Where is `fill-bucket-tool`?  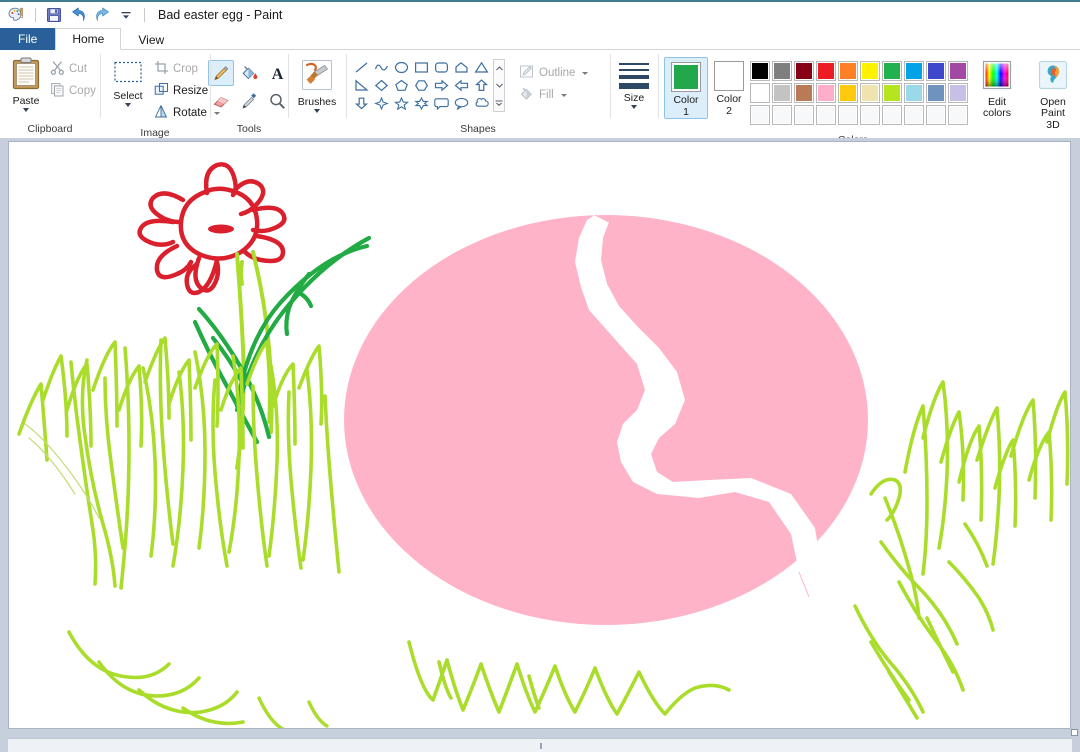 fill-bucket-tool is located at coordinates (249, 73).